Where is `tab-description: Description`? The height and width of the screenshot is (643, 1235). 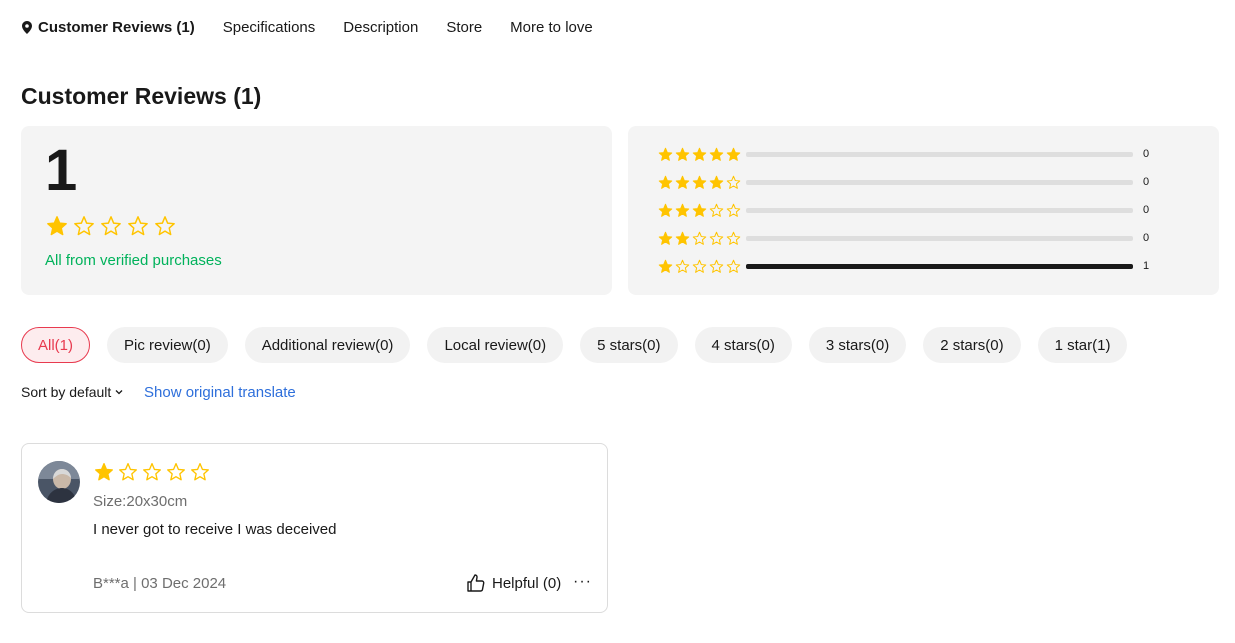 tab-description: Description is located at coordinates (380, 27).